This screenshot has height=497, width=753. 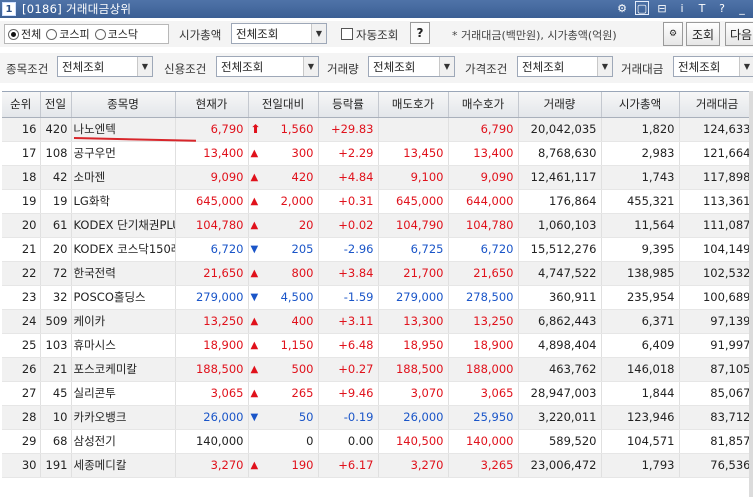 What do you see at coordinates (722, 8) in the screenshot?
I see `help-icon: ?` at bounding box center [722, 8].